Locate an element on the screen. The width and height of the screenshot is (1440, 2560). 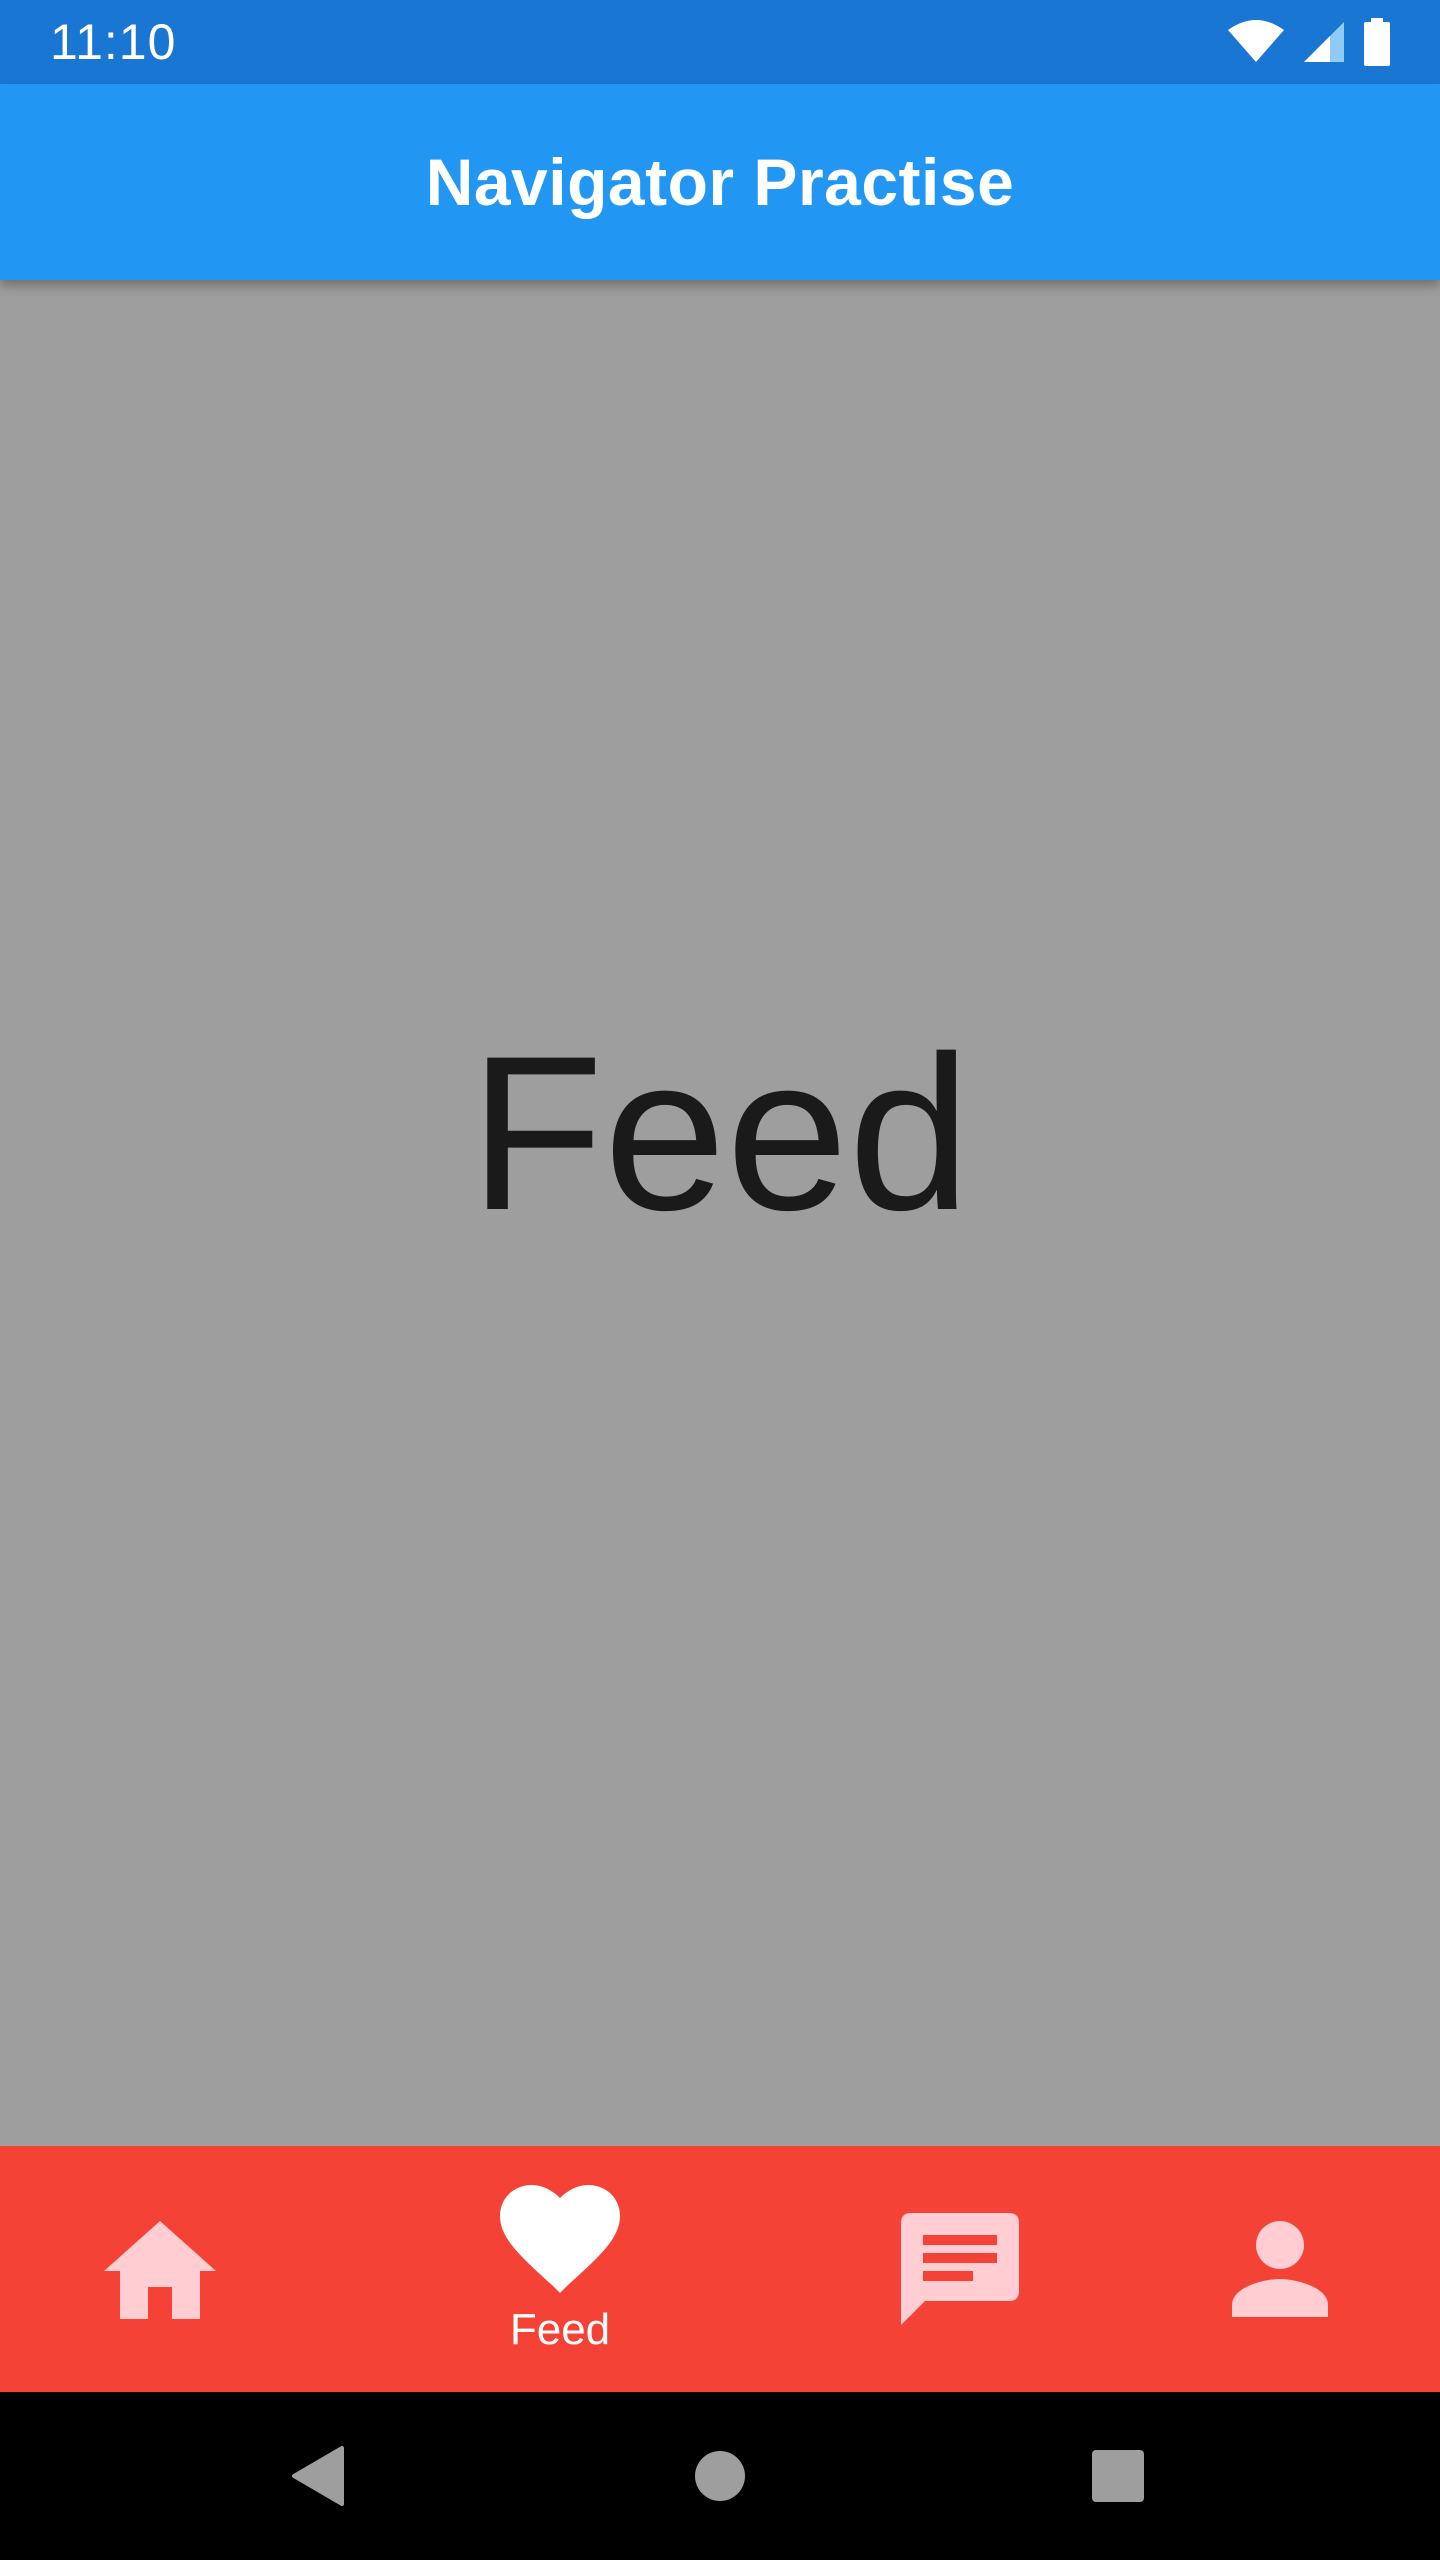
back-icon is located at coordinates (318, 2476).